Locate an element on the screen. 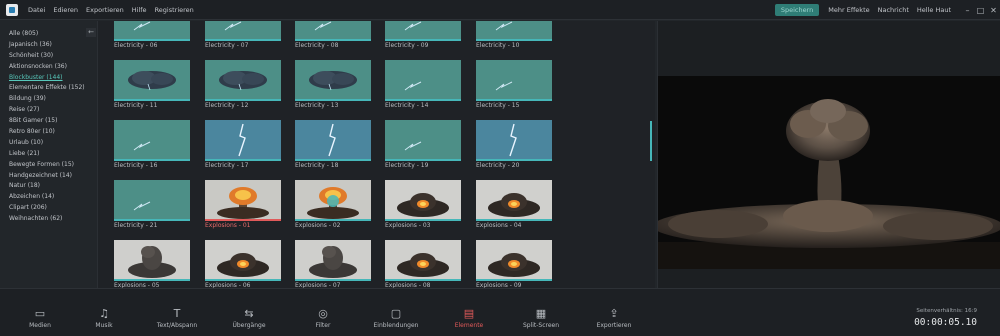 The height and width of the screenshot is (336, 1000). element-tile: Explosions - 04 is located at coordinates (514, 204).